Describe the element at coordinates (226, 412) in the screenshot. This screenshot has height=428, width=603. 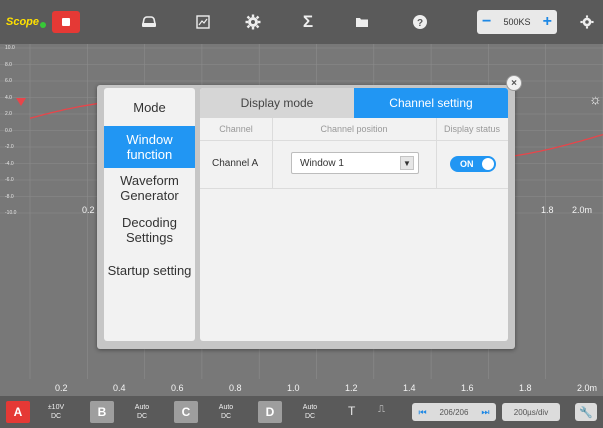
I see `channel-c-range: Auto DC` at that location.